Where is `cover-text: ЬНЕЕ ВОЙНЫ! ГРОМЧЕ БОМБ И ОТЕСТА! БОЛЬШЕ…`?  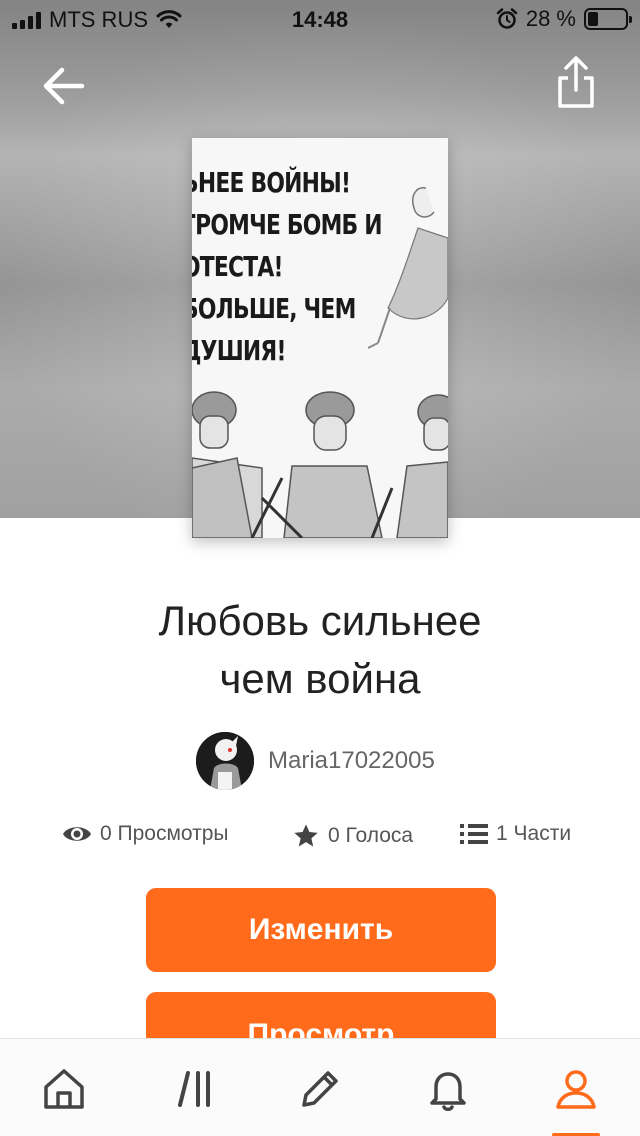 cover-text: ЬНЕЕ ВОЙНЫ! ГРОМЧЕ БОМБ И ОТЕСТА! БОЛЬШЕ… is located at coordinates (287, 266).